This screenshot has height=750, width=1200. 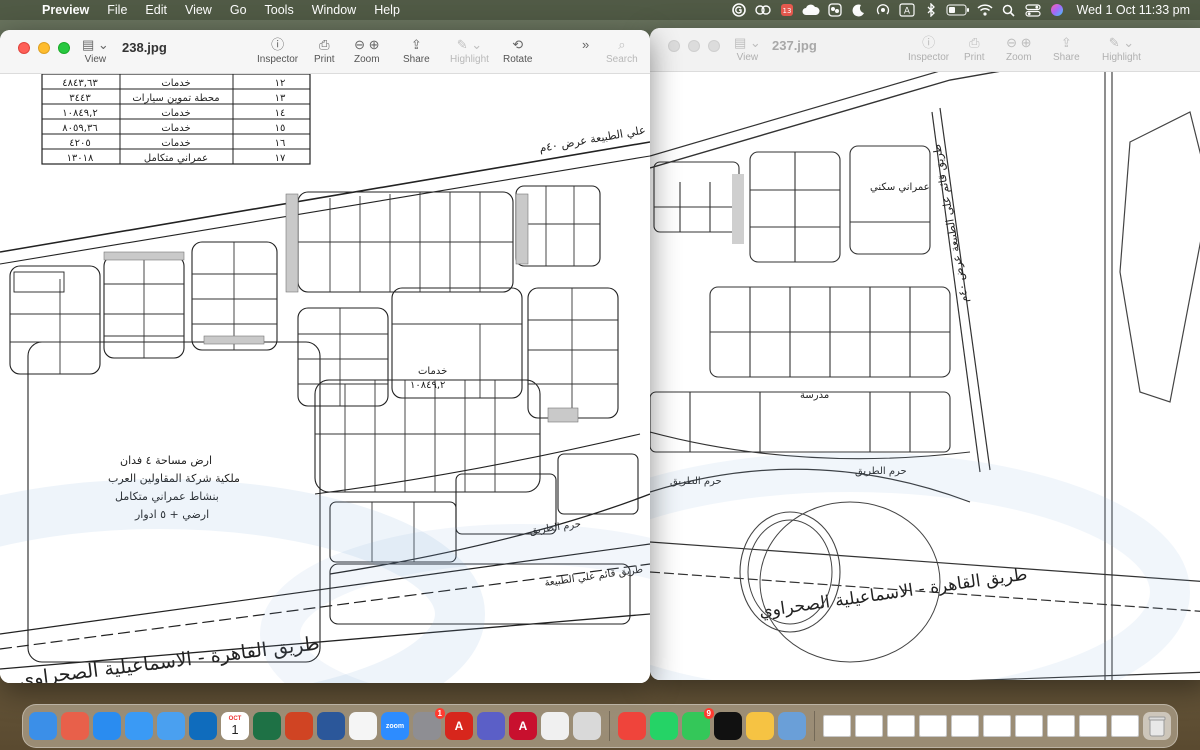 I want to click on wechat-icon, so click(x=835, y=10).